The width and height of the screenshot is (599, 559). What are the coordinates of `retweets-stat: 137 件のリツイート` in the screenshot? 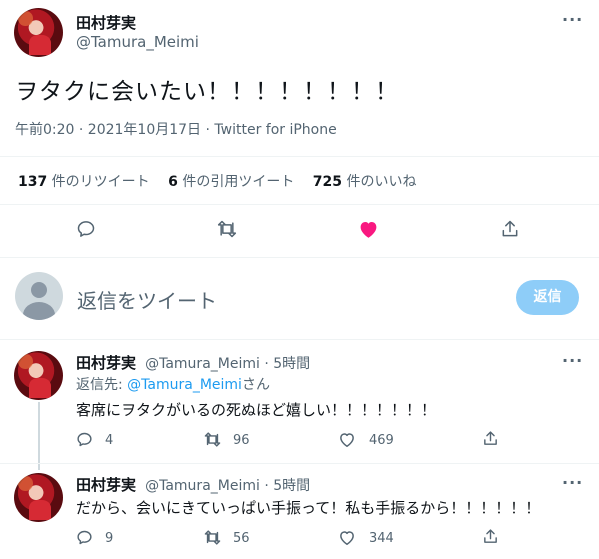 It's located at (84, 182).